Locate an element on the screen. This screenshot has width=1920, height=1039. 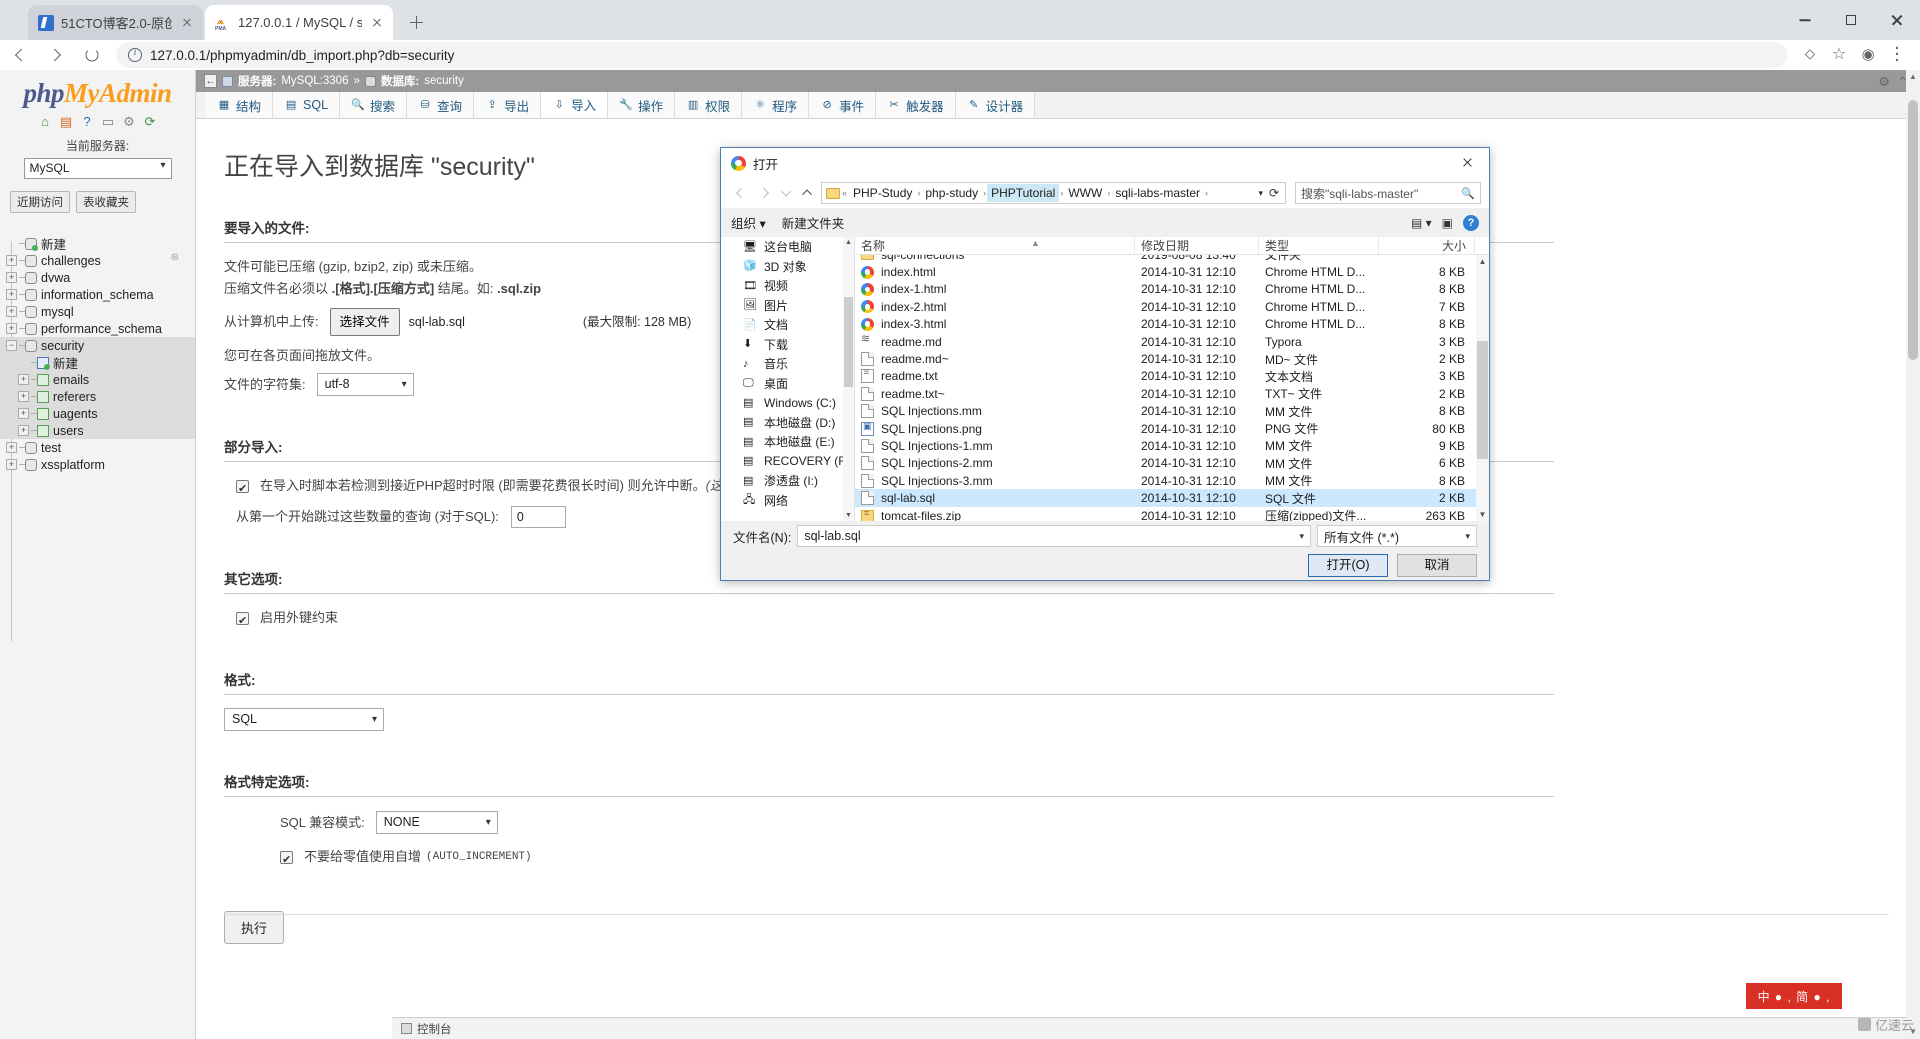
view-mode-icon: ▤ ▾ is located at coordinates (1421, 223).